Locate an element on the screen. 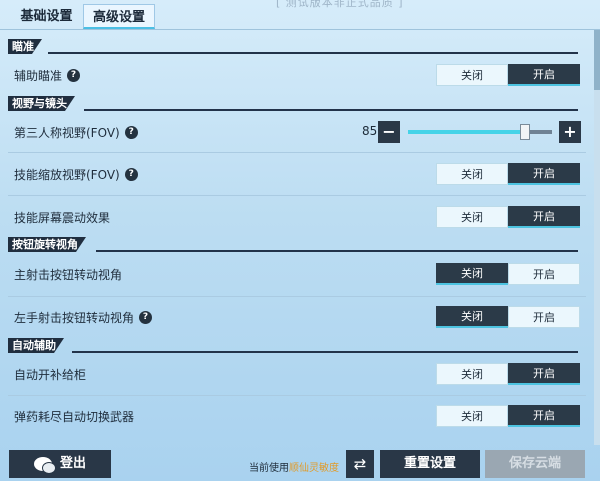 Image resolution: width=600 pixels, height=481 pixels. row-label: 第三人称视野(FOV) is located at coordinates (67, 132).